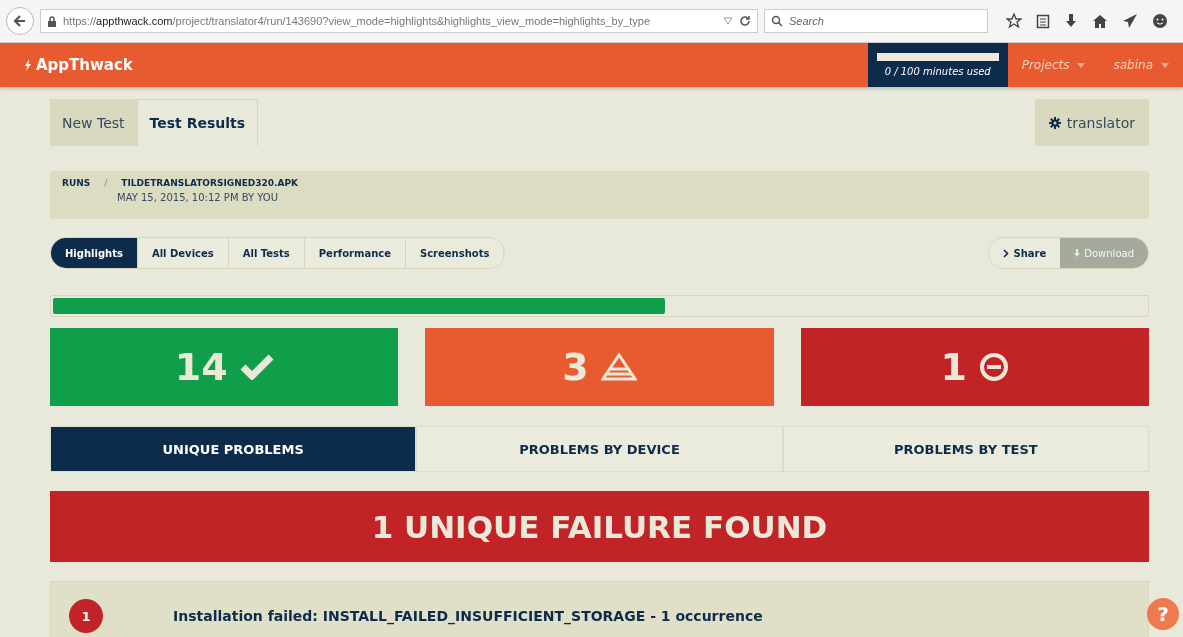 This screenshot has width=1183, height=637. What do you see at coordinates (197, 122) in the screenshot?
I see `page-tab: Test Results` at bounding box center [197, 122].